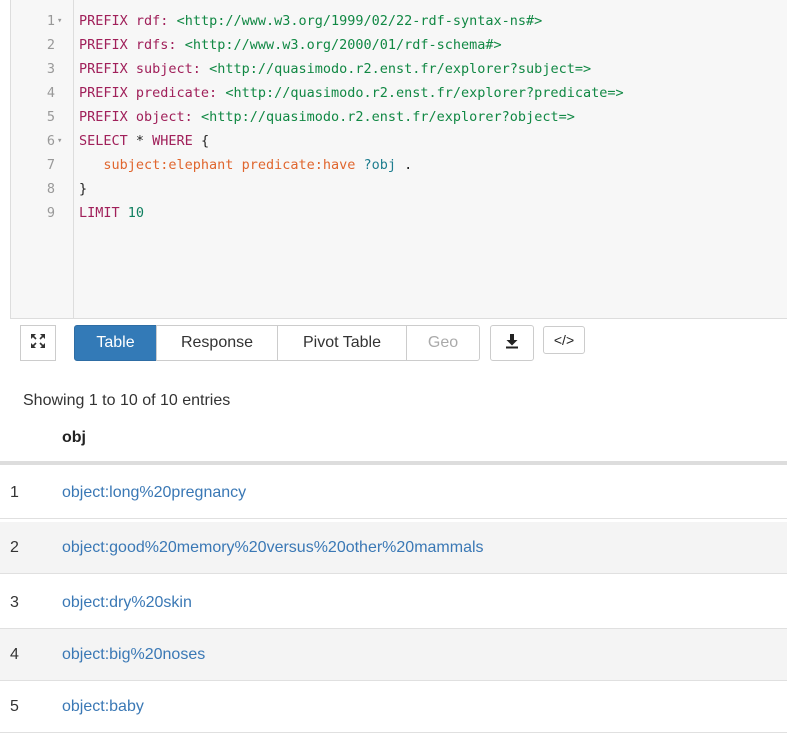  What do you see at coordinates (14, 602) in the screenshot?
I see `row-index: 3` at bounding box center [14, 602].